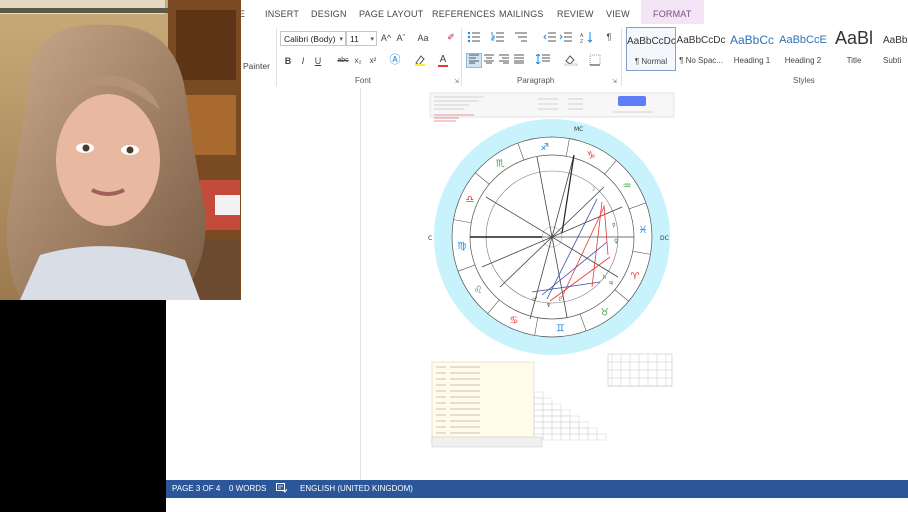  What do you see at coordinates (247, 488) in the screenshot?
I see `word-count: 0 WORDS` at bounding box center [247, 488].